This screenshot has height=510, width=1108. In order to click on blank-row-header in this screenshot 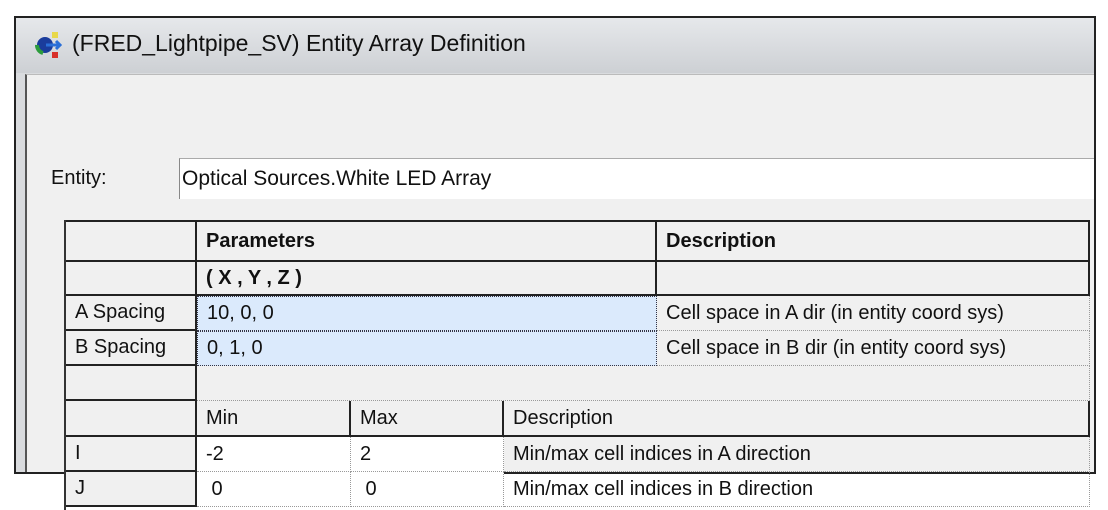, I will do `click(131, 383)`.